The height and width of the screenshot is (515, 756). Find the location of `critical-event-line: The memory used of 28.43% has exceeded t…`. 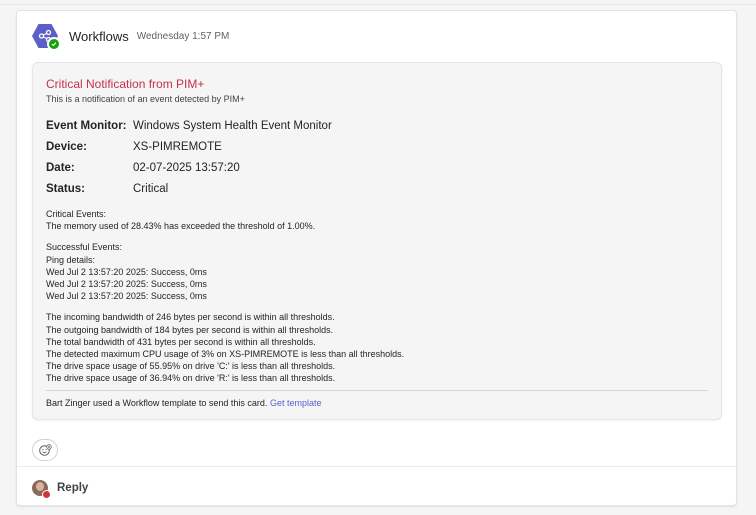

critical-event-line: The memory used of 28.43% has exceeded t… is located at coordinates (181, 226).